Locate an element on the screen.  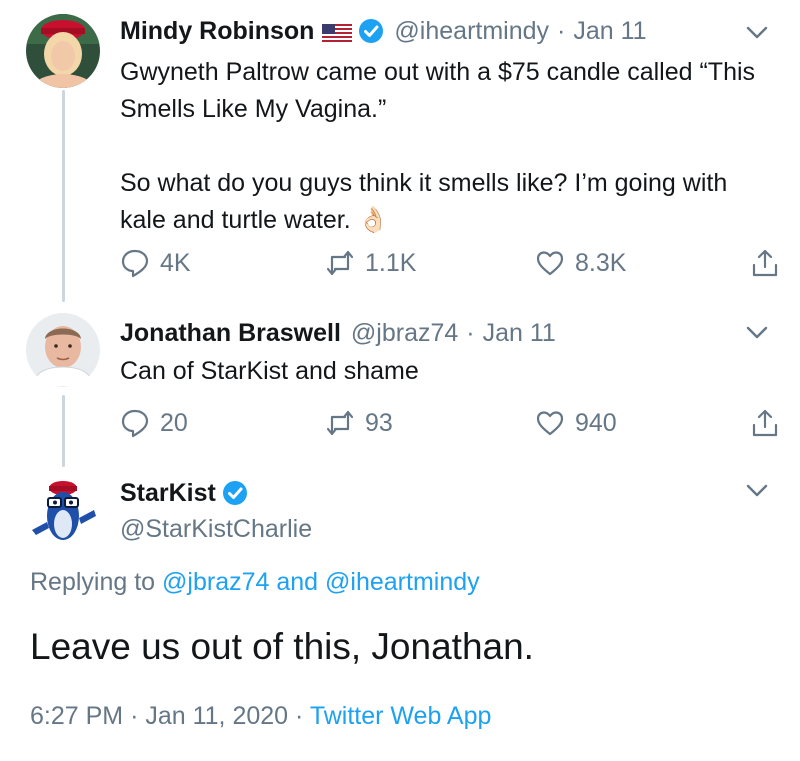
handle-row: @StarKistCharlie is located at coordinates (216, 529).